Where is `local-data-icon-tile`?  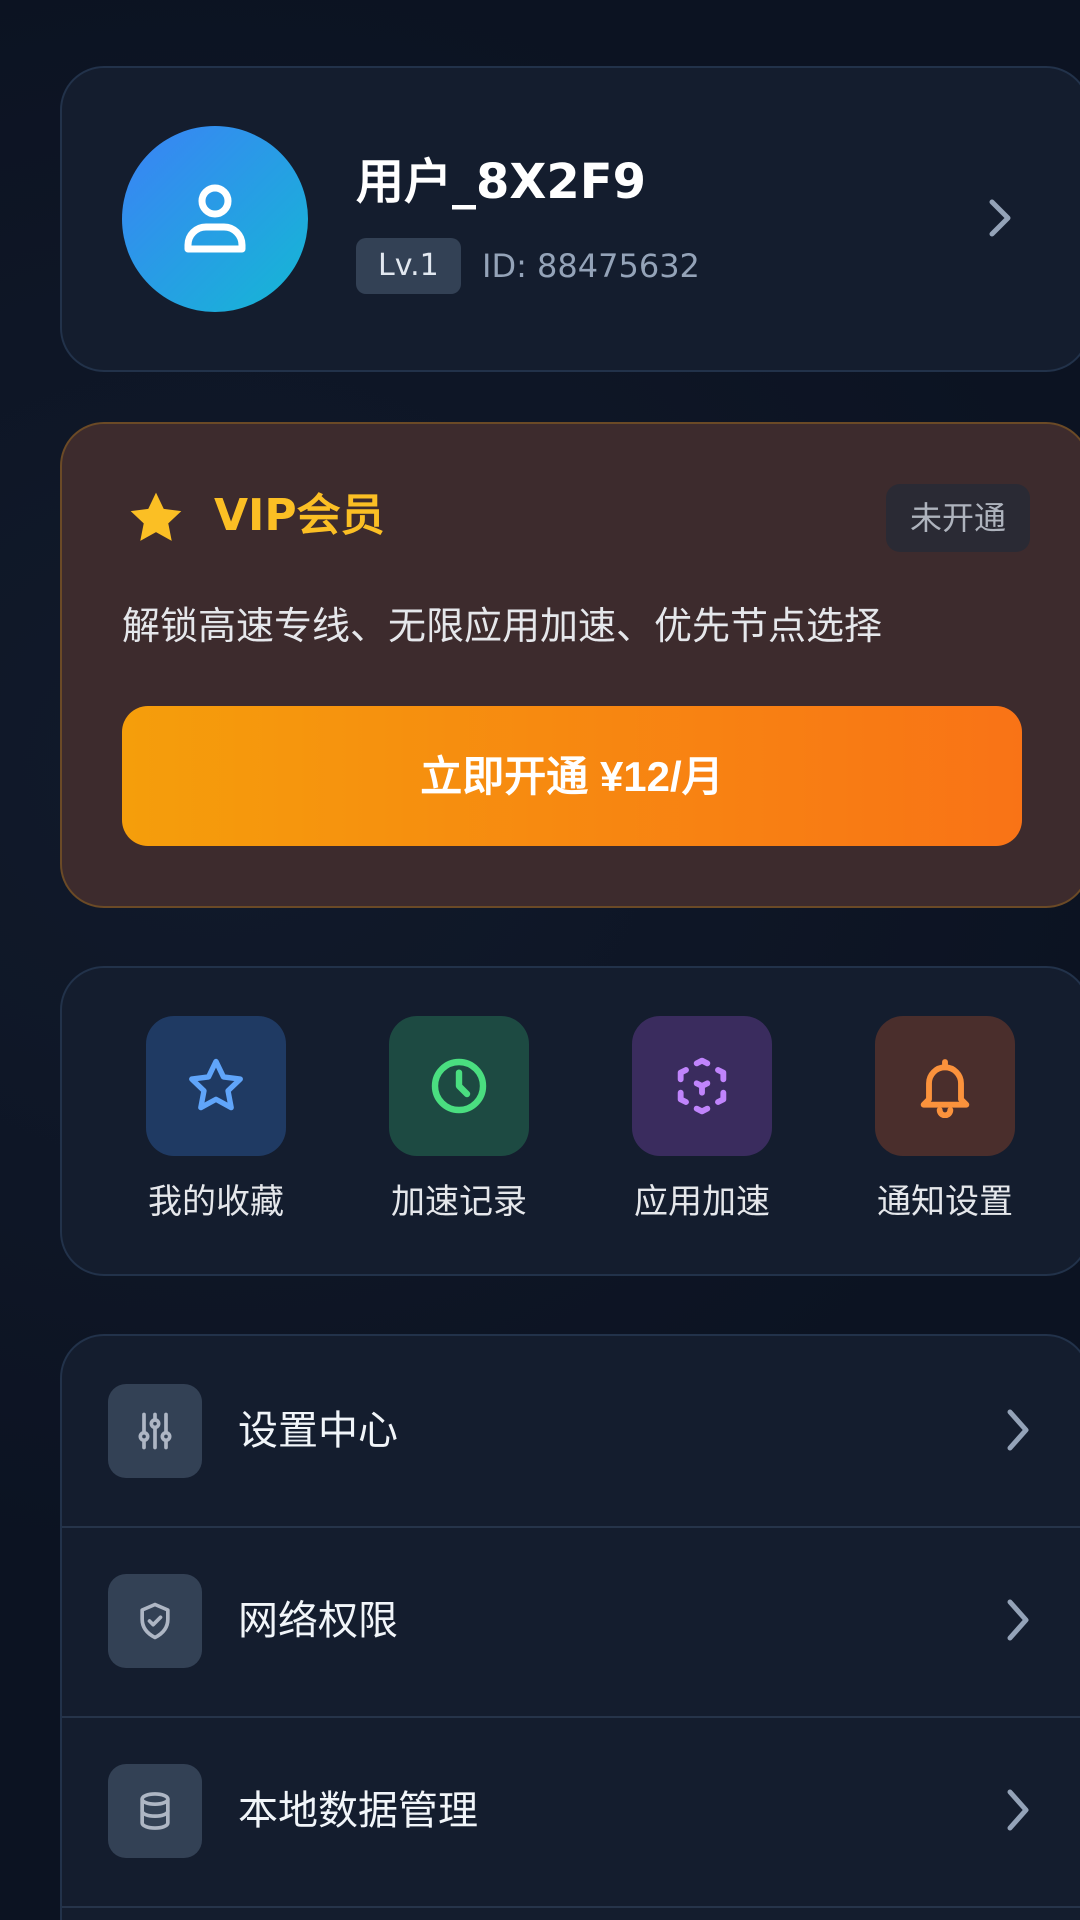 local-data-icon-tile is located at coordinates (155, 1811).